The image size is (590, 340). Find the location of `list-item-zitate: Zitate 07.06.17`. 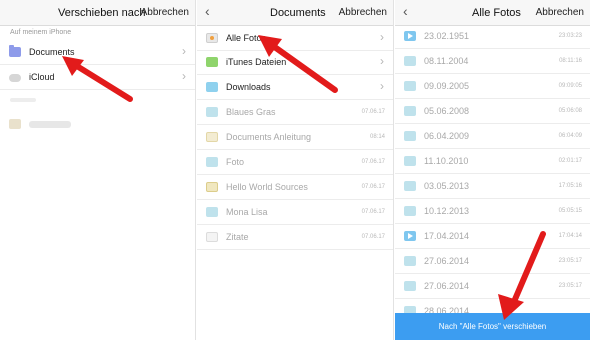

list-item-zitate: Zitate 07.06.17 is located at coordinates (295, 237).